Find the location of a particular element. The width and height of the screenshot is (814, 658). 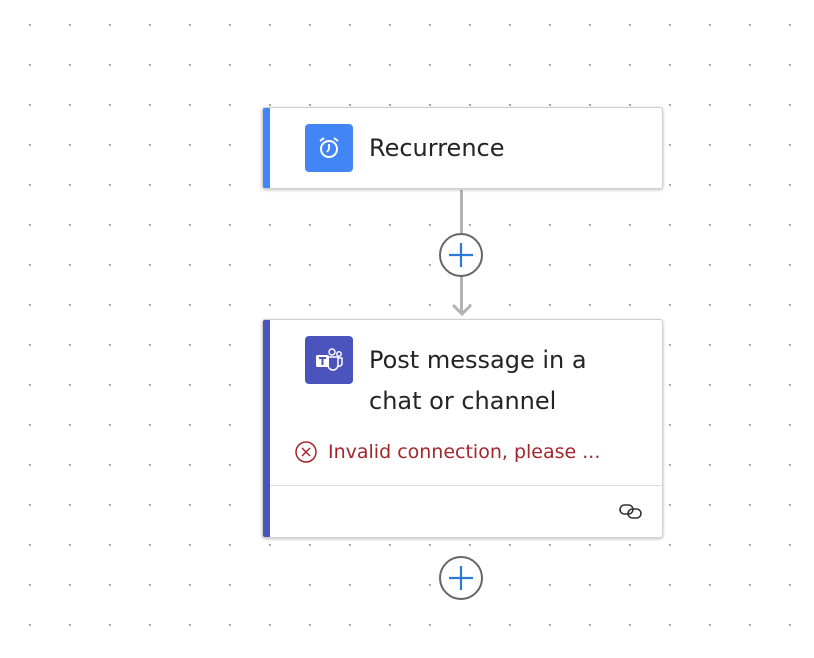

arrow-head-icon is located at coordinates (462, 310).